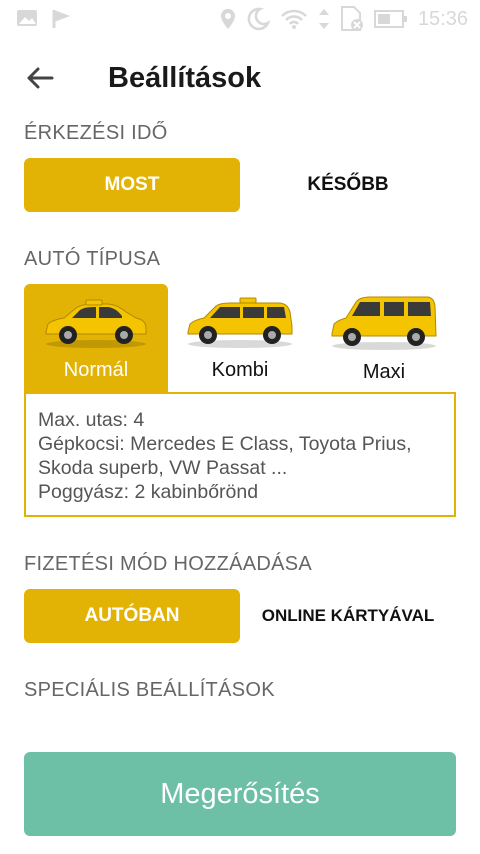  What do you see at coordinates (96, 133) in the screenshot?
I see `arrival-time-label: ÉRKEZÉSI IDŐ` at bounding box center [96, 133].